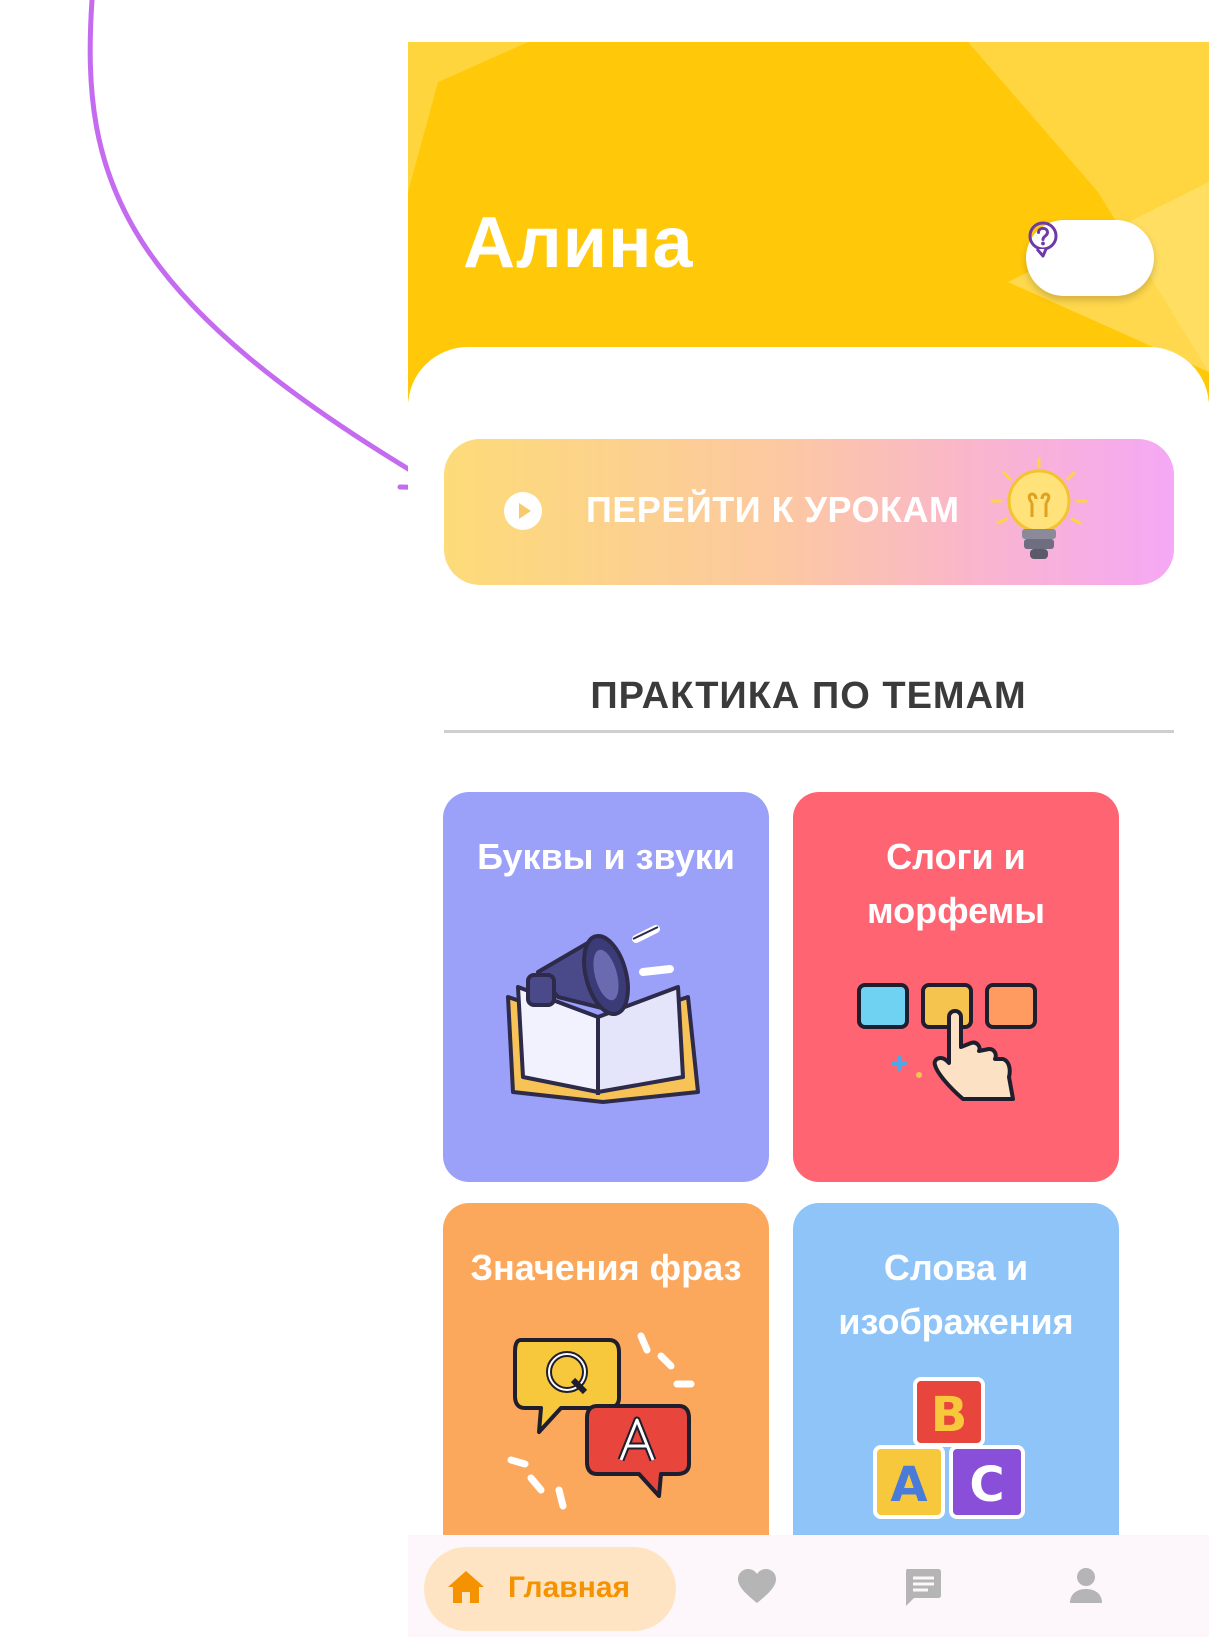 The image size is (1209, 1637). What do you see at coordinates (808, 1586) in the screenshot?
I see `bottom-navigation: Главная` at bounding box center [808, 1586].